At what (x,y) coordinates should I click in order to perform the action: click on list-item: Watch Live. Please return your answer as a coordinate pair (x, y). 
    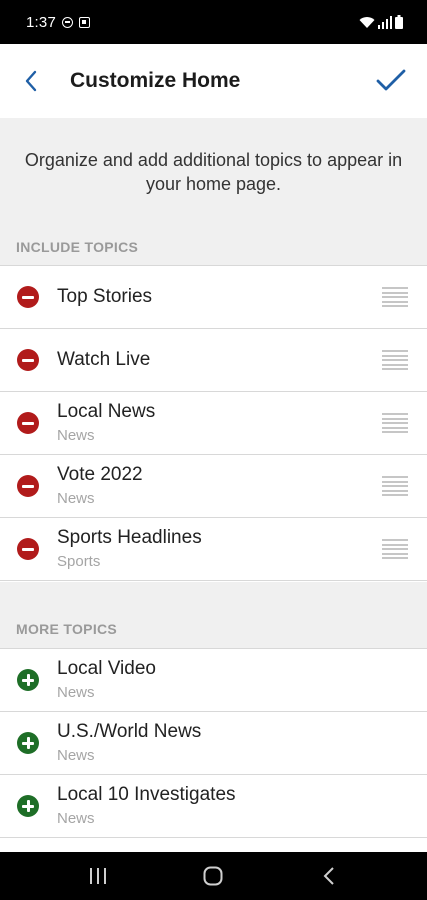
    Looking at the image, I should click on (213, 360).